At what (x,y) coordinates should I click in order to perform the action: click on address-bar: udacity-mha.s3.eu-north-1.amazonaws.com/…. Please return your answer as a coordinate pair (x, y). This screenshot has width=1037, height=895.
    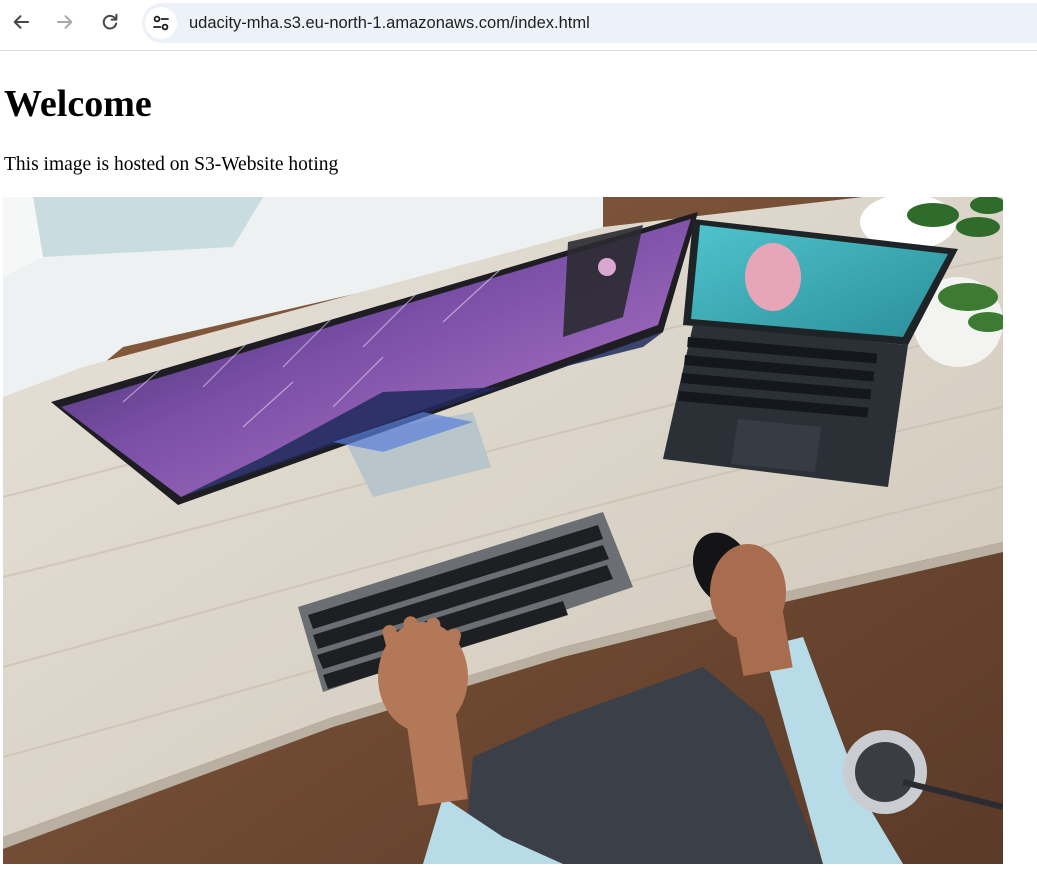
    Looking at the image, I should click on (589, 23).